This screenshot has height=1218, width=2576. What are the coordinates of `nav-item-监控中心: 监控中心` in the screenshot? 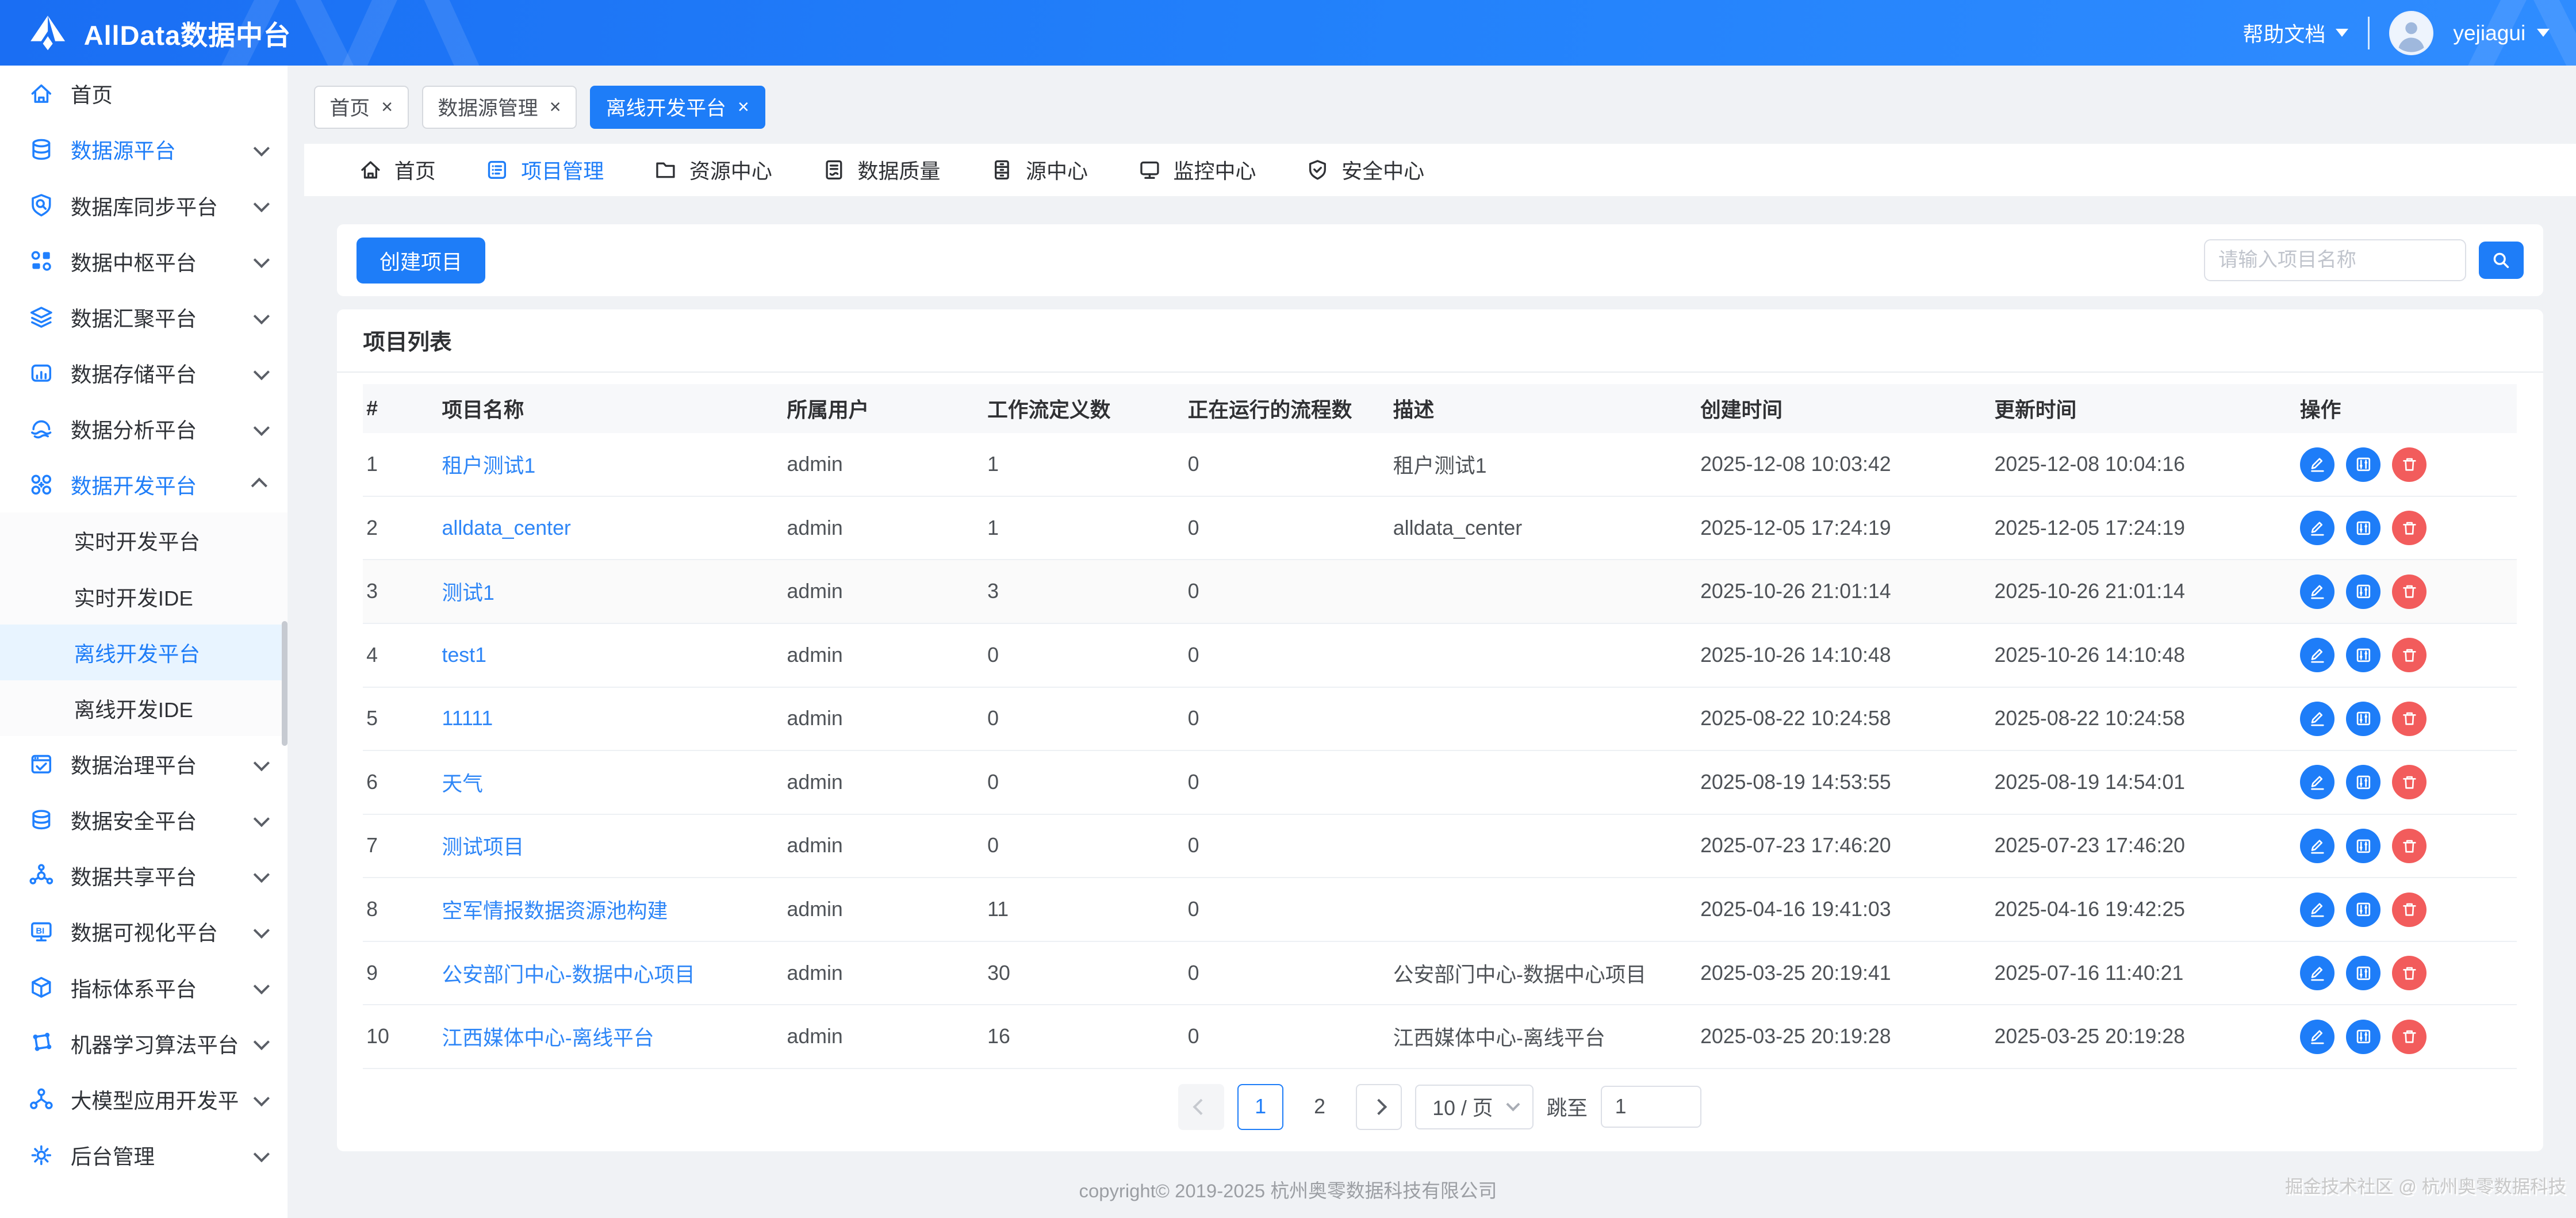 It's located at (1196, 170).